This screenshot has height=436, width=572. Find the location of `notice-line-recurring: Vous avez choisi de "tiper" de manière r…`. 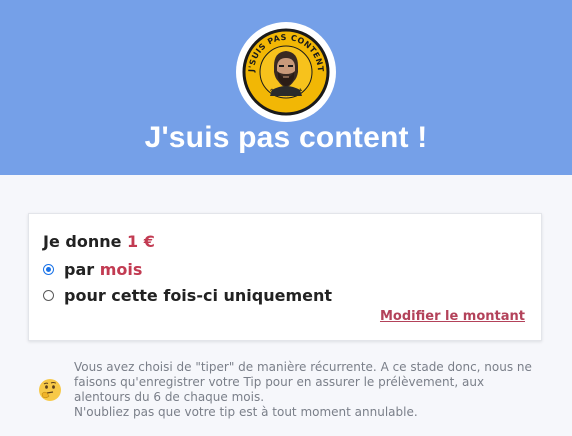

notice-line-recurring: Vous avez choisi de "tiper" de manière r… is located at coordinates (303, 382).